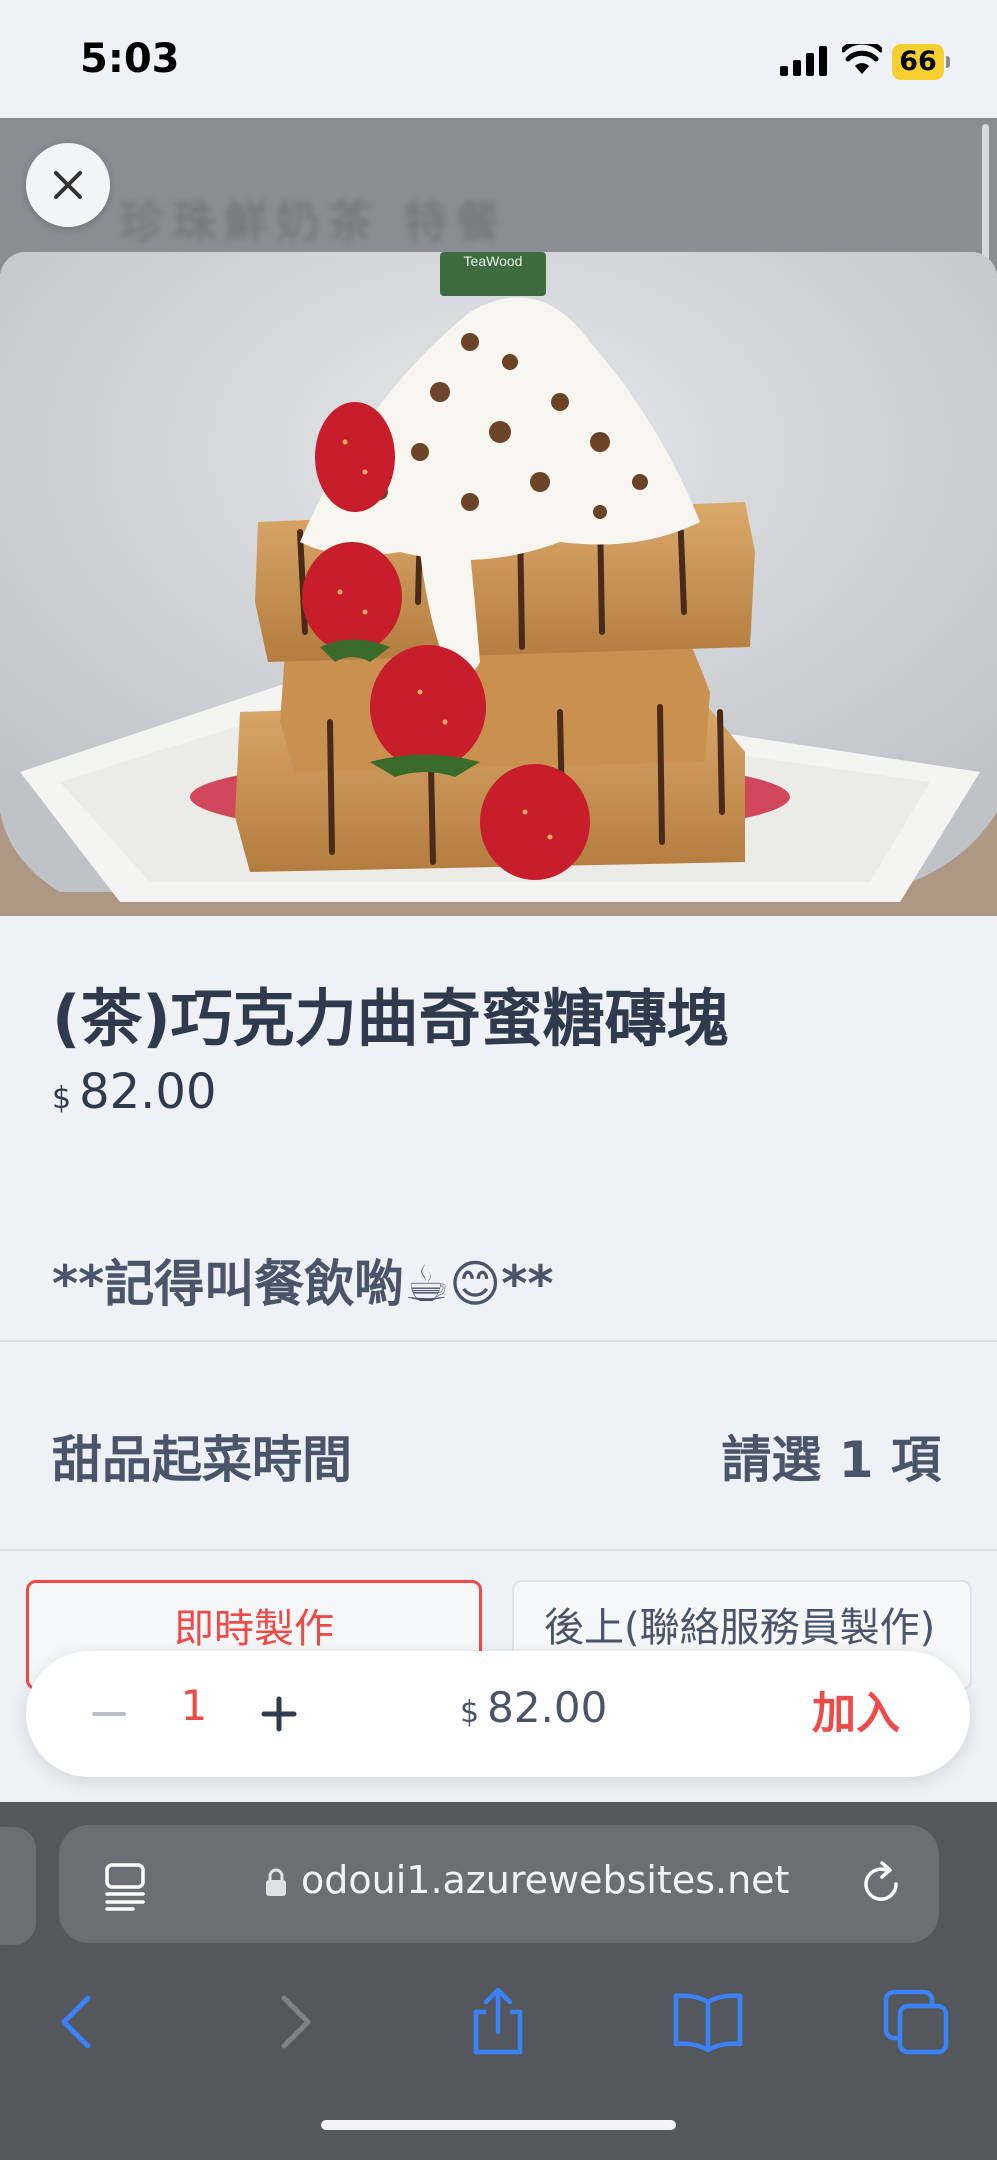  I want to click on decrease-quantity-button, so click(109, 1714).